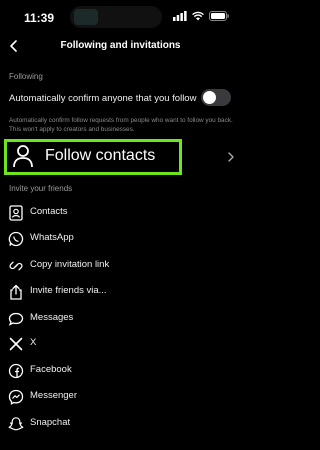 This screenshot has width=320, height=450. Describe the element at coordinates (16, 213) in the screenshot. I see `contacts-icon` at that location.